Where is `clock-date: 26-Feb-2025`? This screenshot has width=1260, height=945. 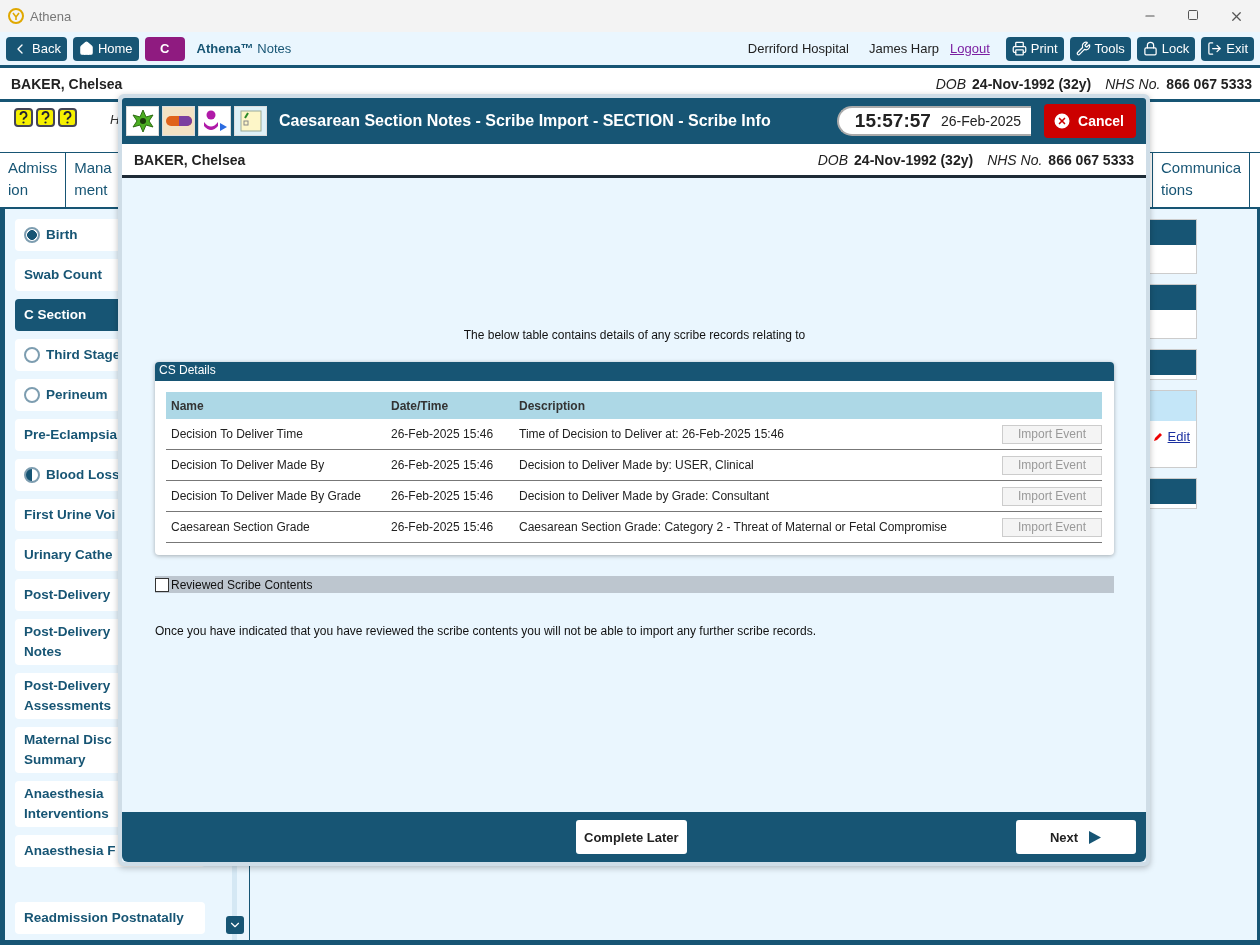 clock-date: 26-Feb-2025 is located at coordinates (981, 121).